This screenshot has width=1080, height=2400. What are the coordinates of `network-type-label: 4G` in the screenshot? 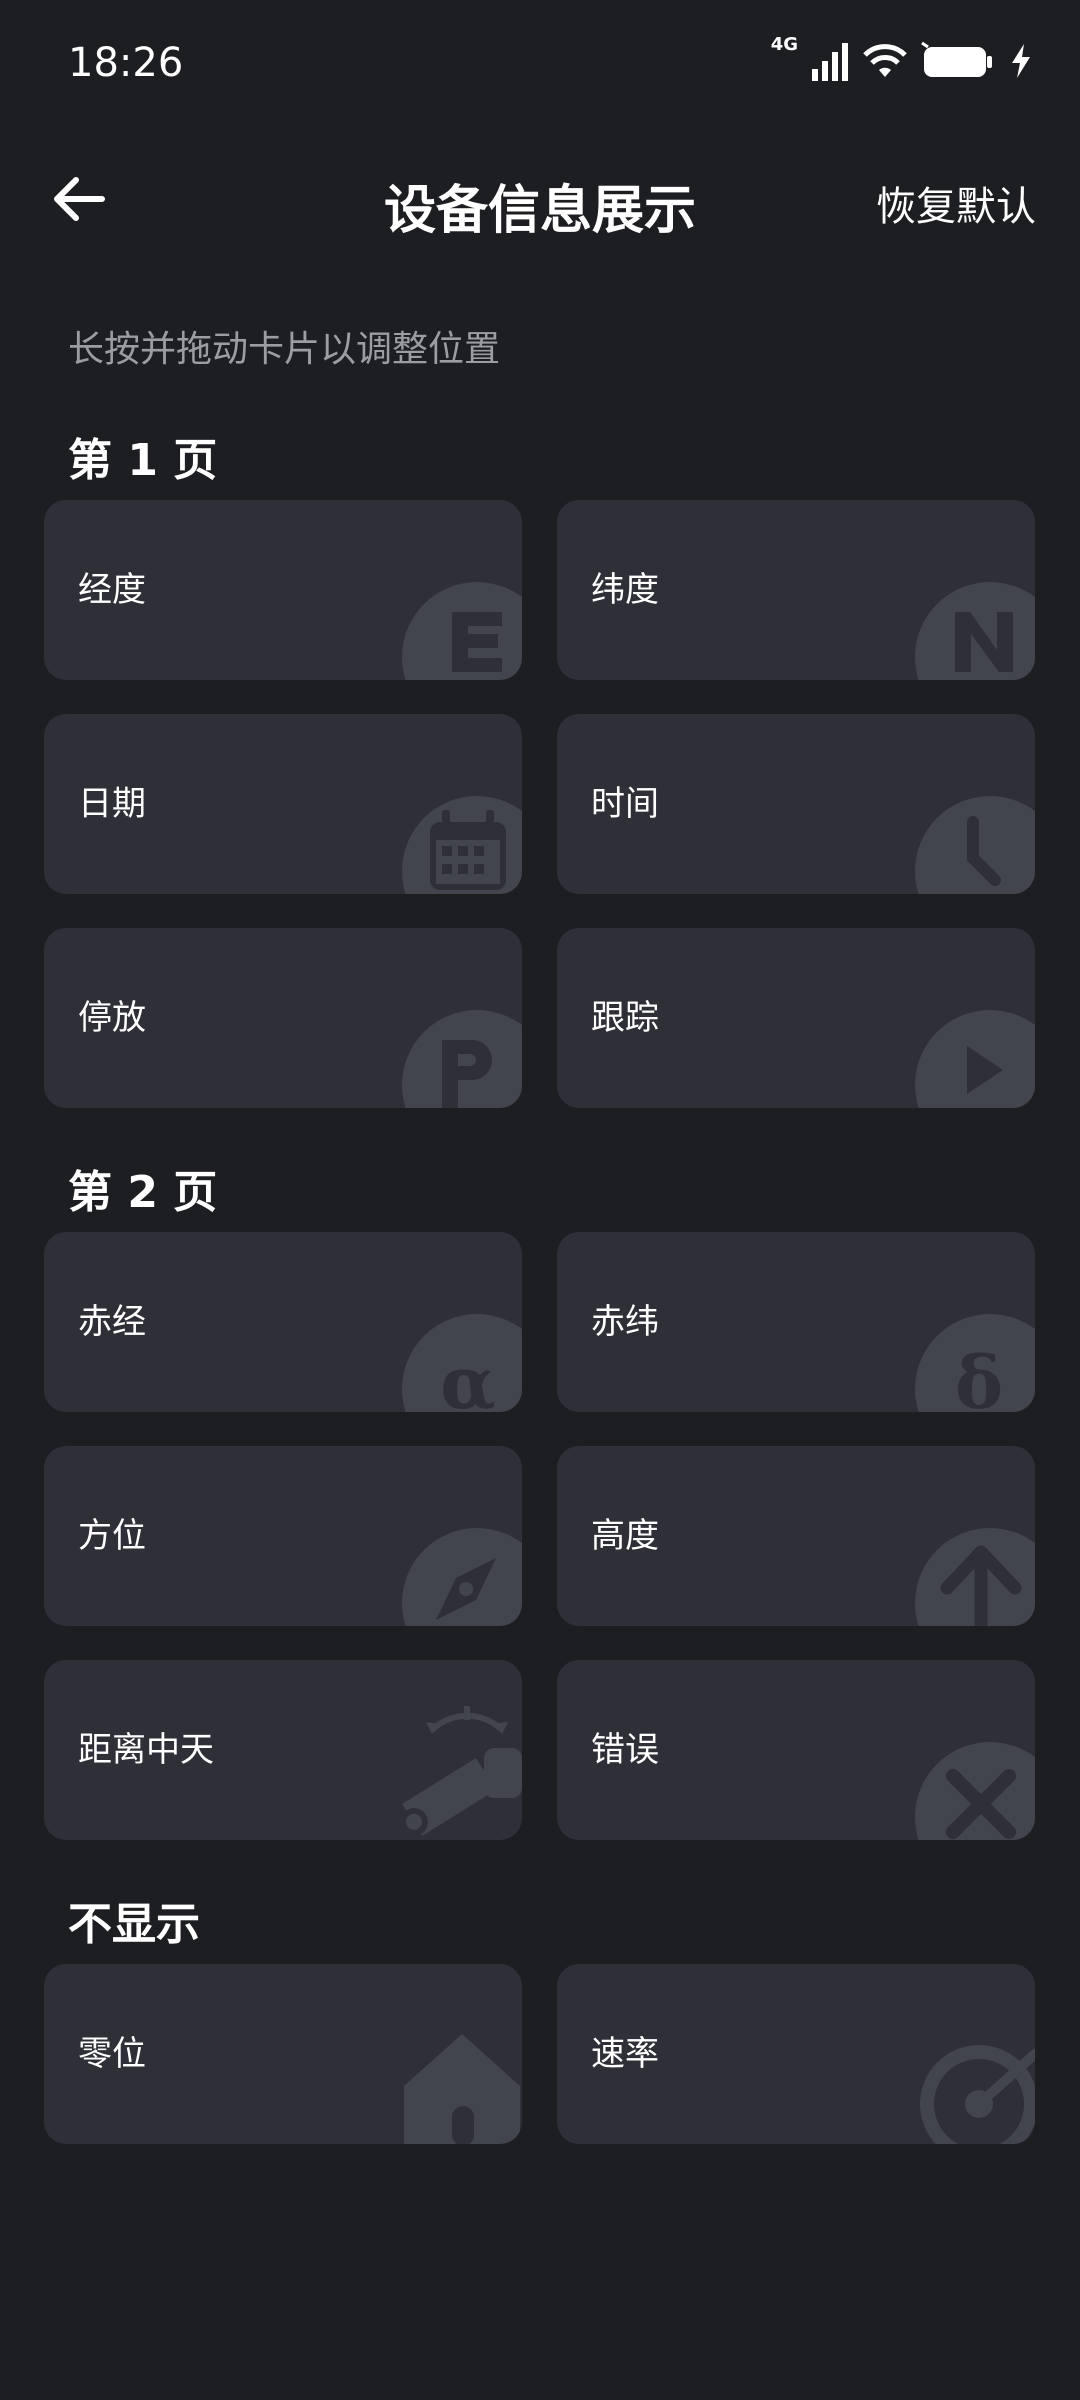 It's located at (784, 44).